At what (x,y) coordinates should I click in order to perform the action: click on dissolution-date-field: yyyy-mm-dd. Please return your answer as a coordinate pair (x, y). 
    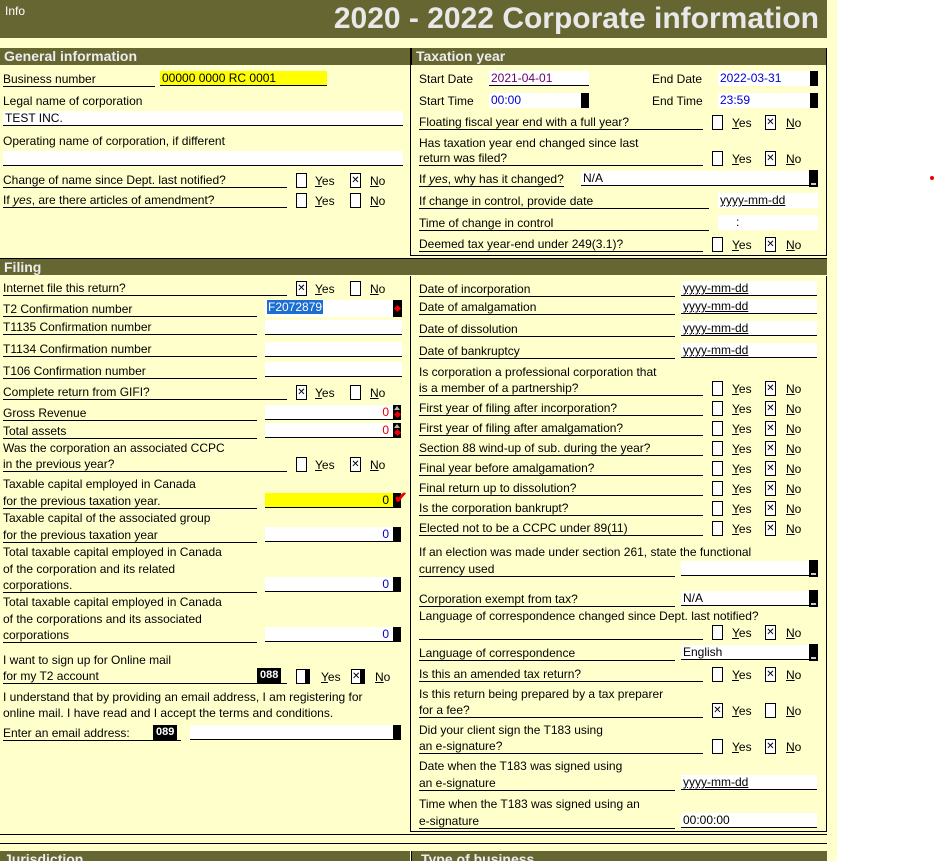
    Looking at the image, I should click on (749, 328).